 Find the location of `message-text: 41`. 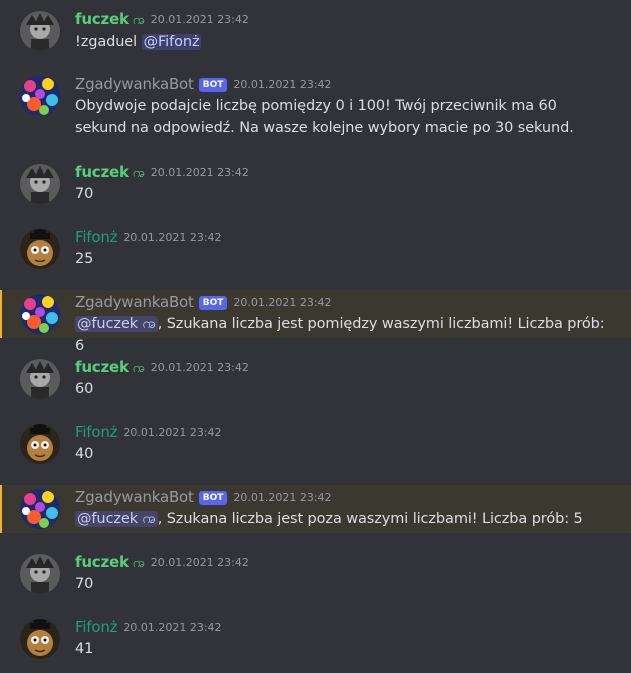

message-text: 41 is located at coordinates (84, 649).